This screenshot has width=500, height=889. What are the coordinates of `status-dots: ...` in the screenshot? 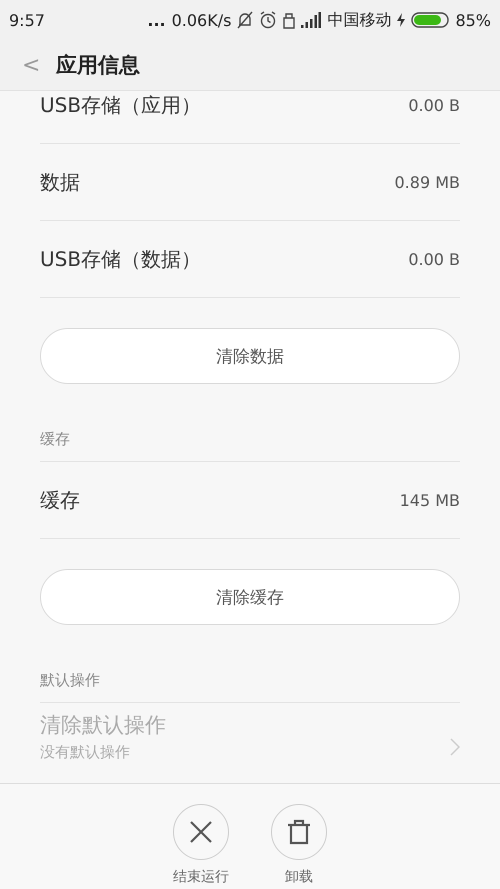 It's located at (156, 20).